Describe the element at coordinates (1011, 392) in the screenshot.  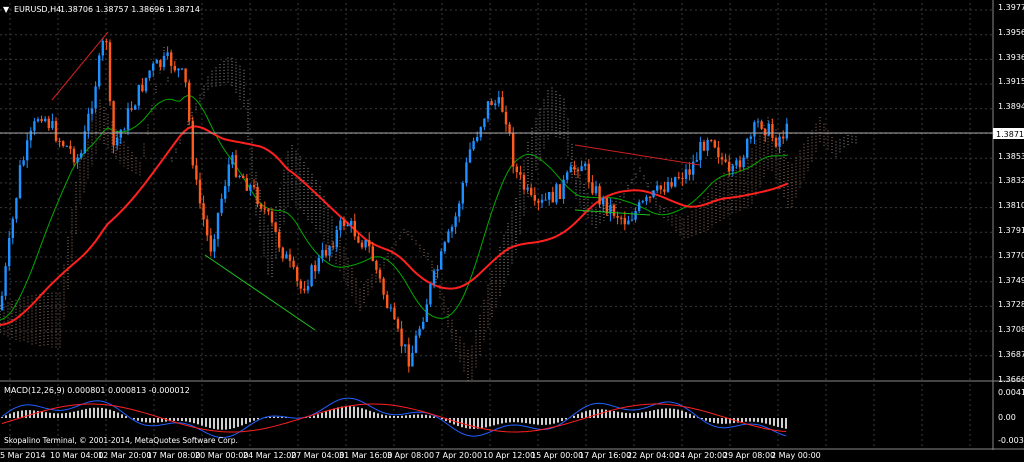
I see `macd-axis-tick: 0.00416` at that location.